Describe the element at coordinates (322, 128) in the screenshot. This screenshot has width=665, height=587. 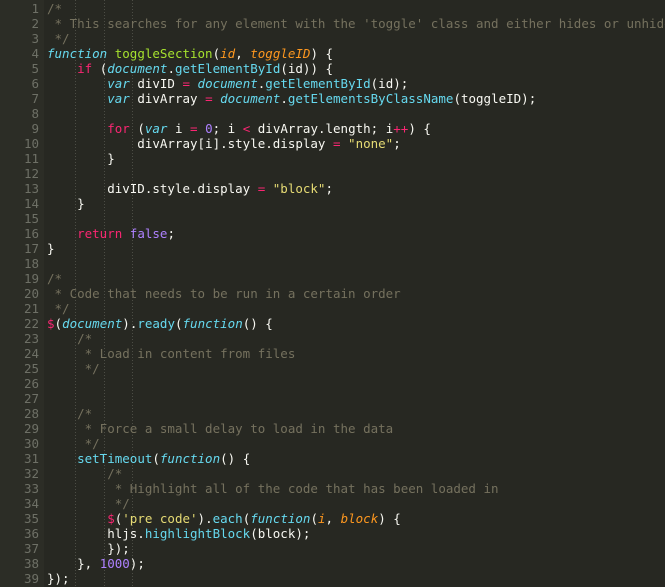
I see `token-punct: divArray.length; i` at that location.